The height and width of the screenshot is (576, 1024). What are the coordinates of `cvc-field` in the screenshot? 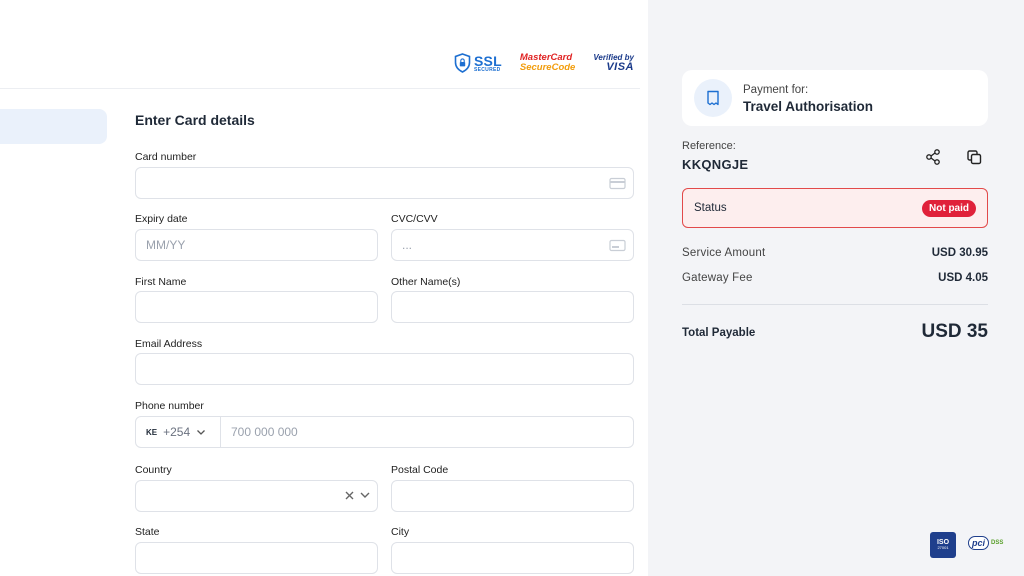 It's located at (512, 245).